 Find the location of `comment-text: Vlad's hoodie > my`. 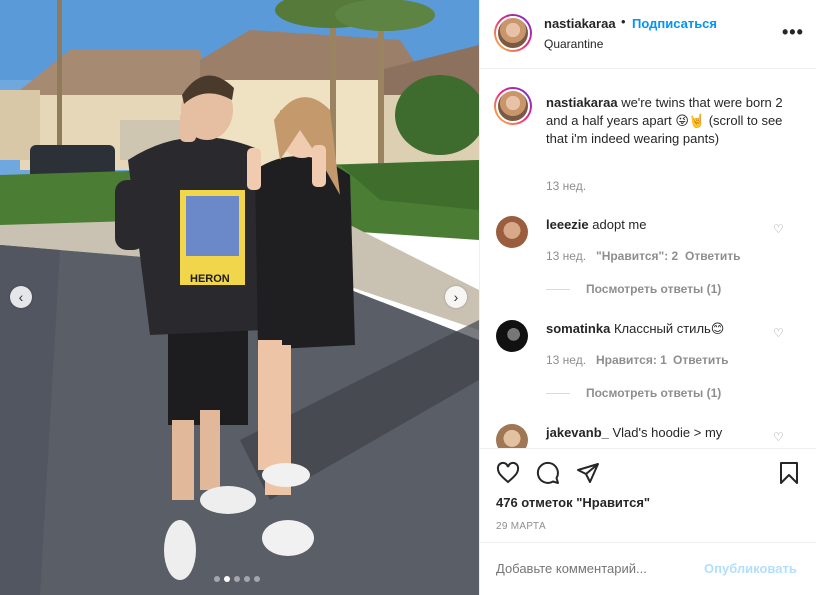

comment-text: Vlad's hoodie > my is located at coordinates (667, 432).